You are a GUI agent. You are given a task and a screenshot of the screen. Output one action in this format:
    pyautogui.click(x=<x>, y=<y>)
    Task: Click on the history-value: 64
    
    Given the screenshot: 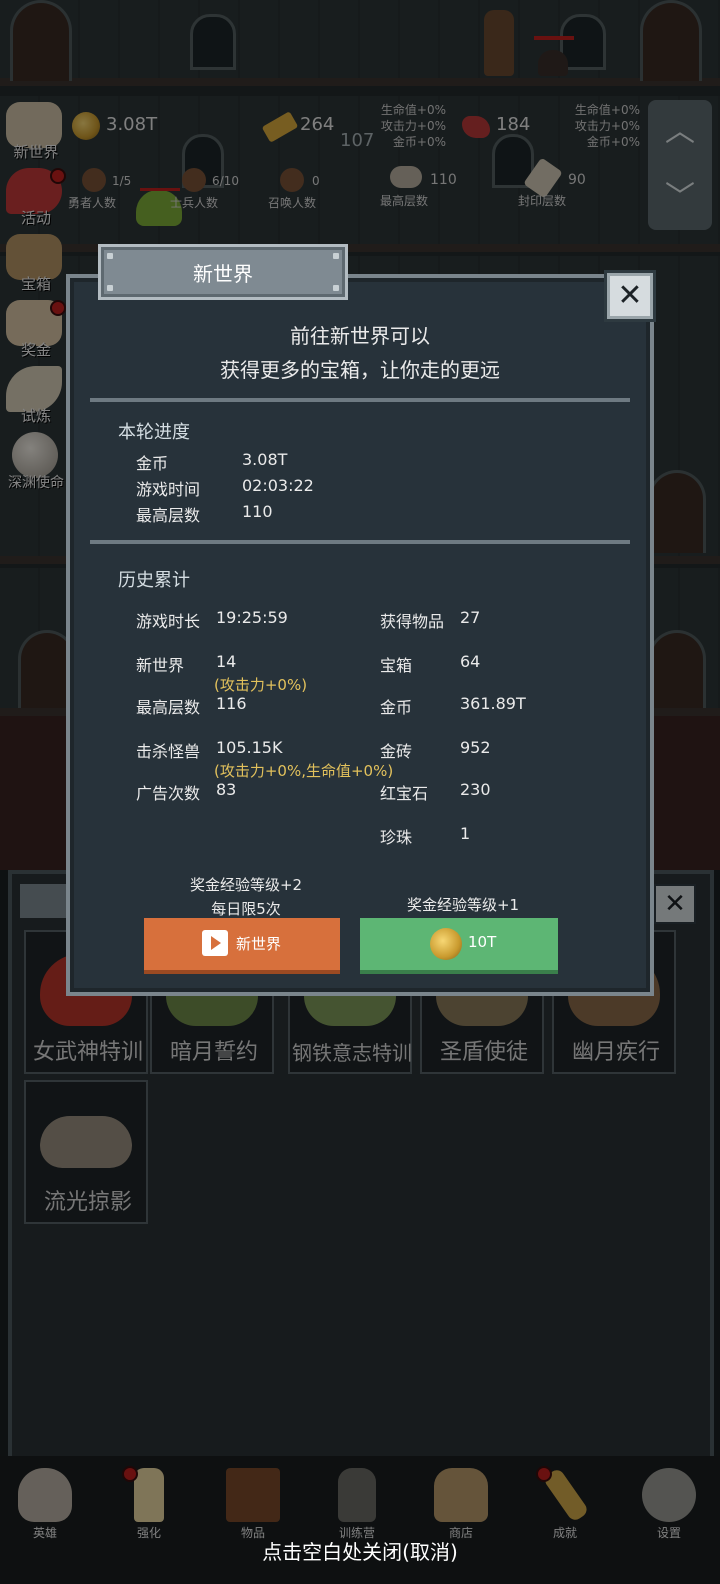 What is the action you would take?
    pyautogui.click(x=470, y=661)
    